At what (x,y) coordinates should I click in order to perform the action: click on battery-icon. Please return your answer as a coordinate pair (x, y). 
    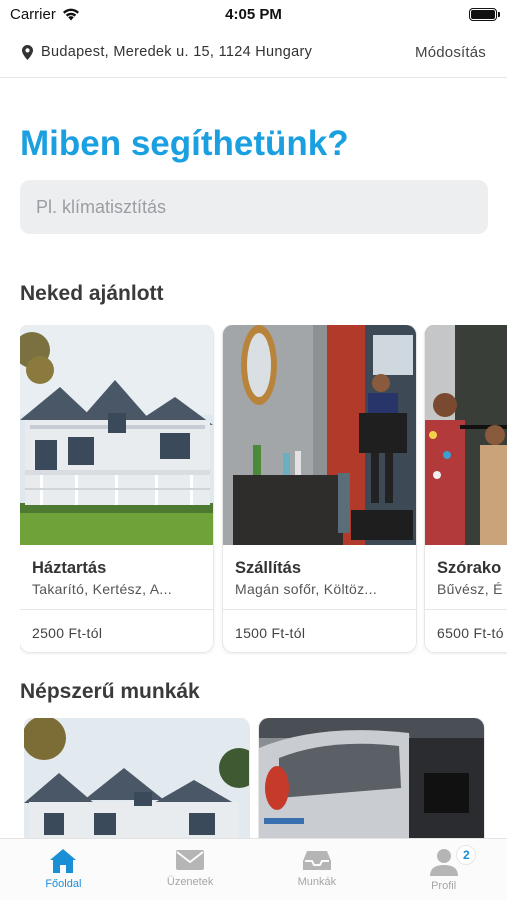
    Looking at the image, I should click on (484, 14).